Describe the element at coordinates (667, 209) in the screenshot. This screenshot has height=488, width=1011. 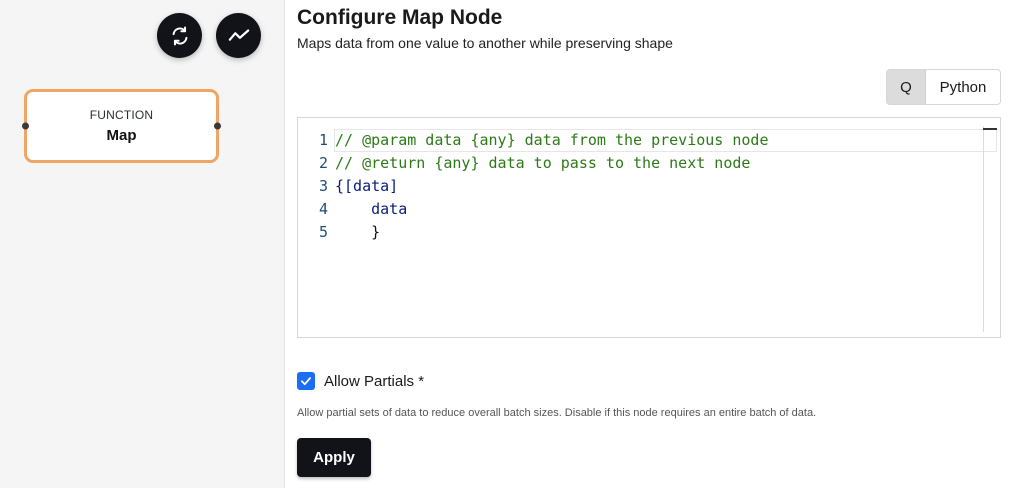
I see `code-line: data` at that location.